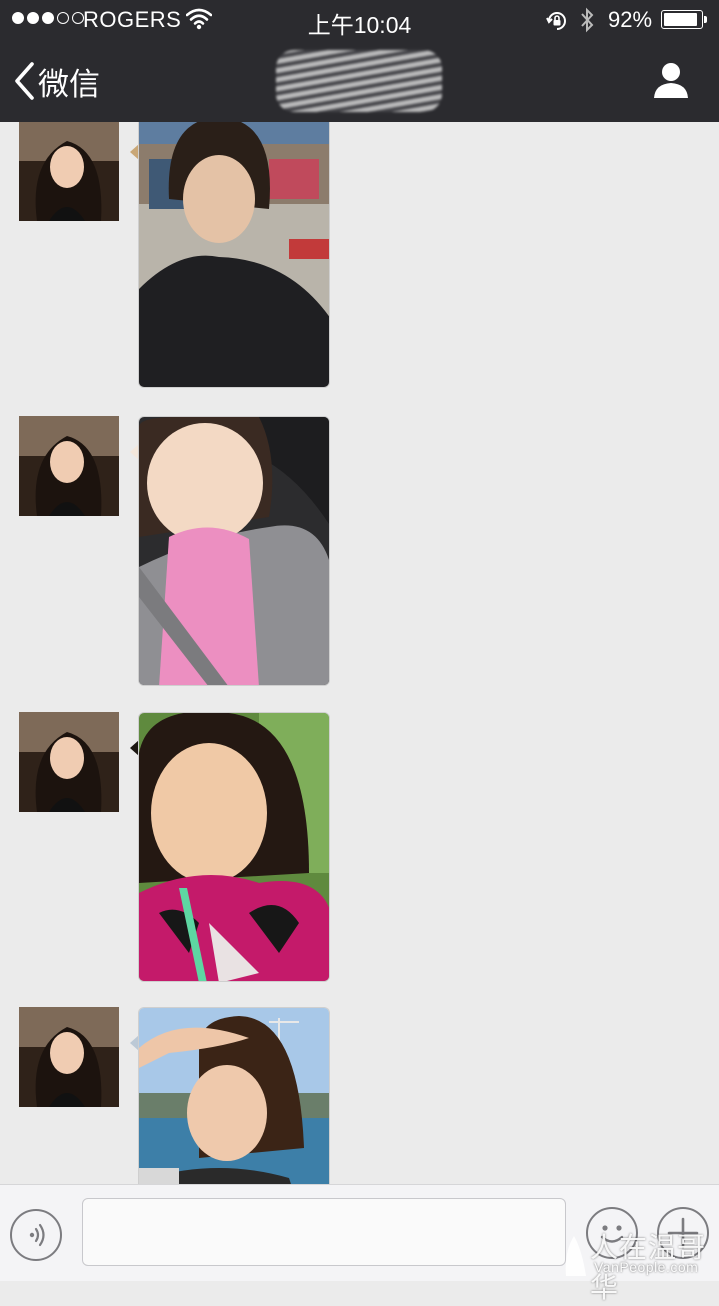  I want to click on battery-tip, so click(705, 19).